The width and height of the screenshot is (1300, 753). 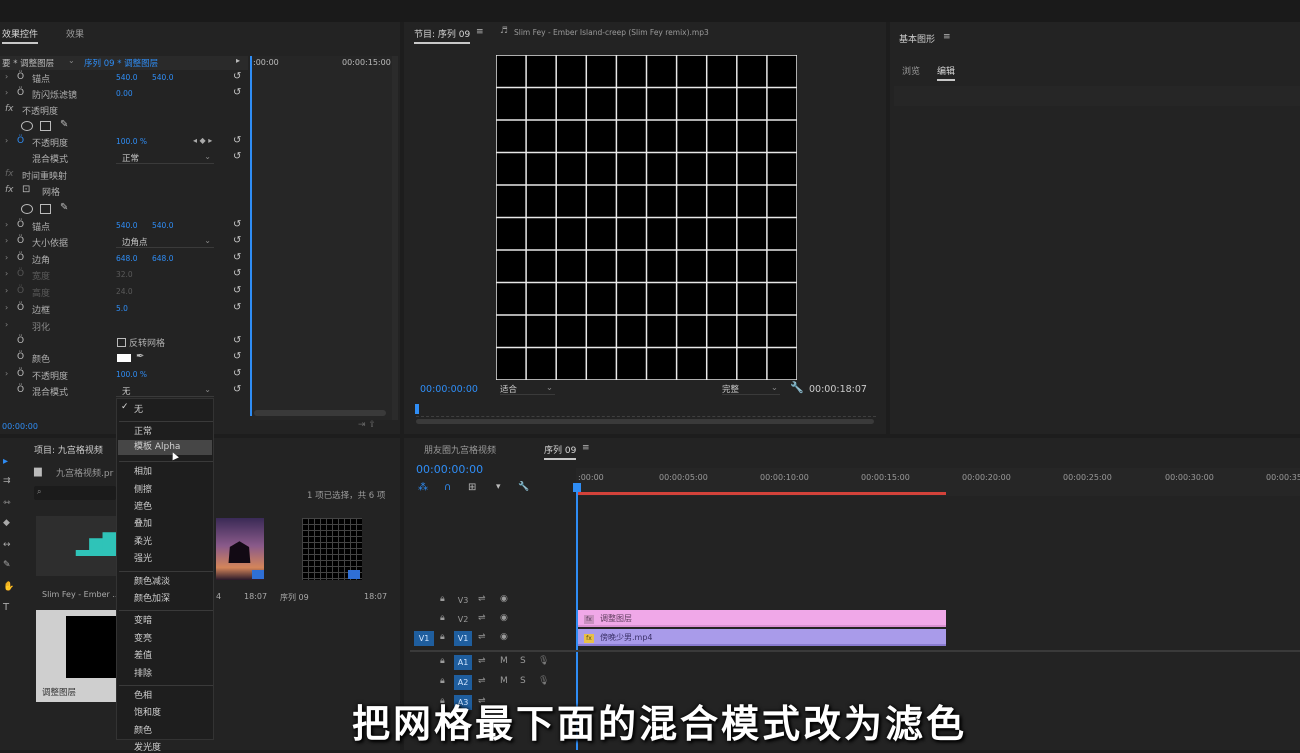 What do you see at coordinates (121, 63) in the screenshot?
I see `sequence-clip-name: 序列 09 * 调整图层` at bounding box center [121, 63].